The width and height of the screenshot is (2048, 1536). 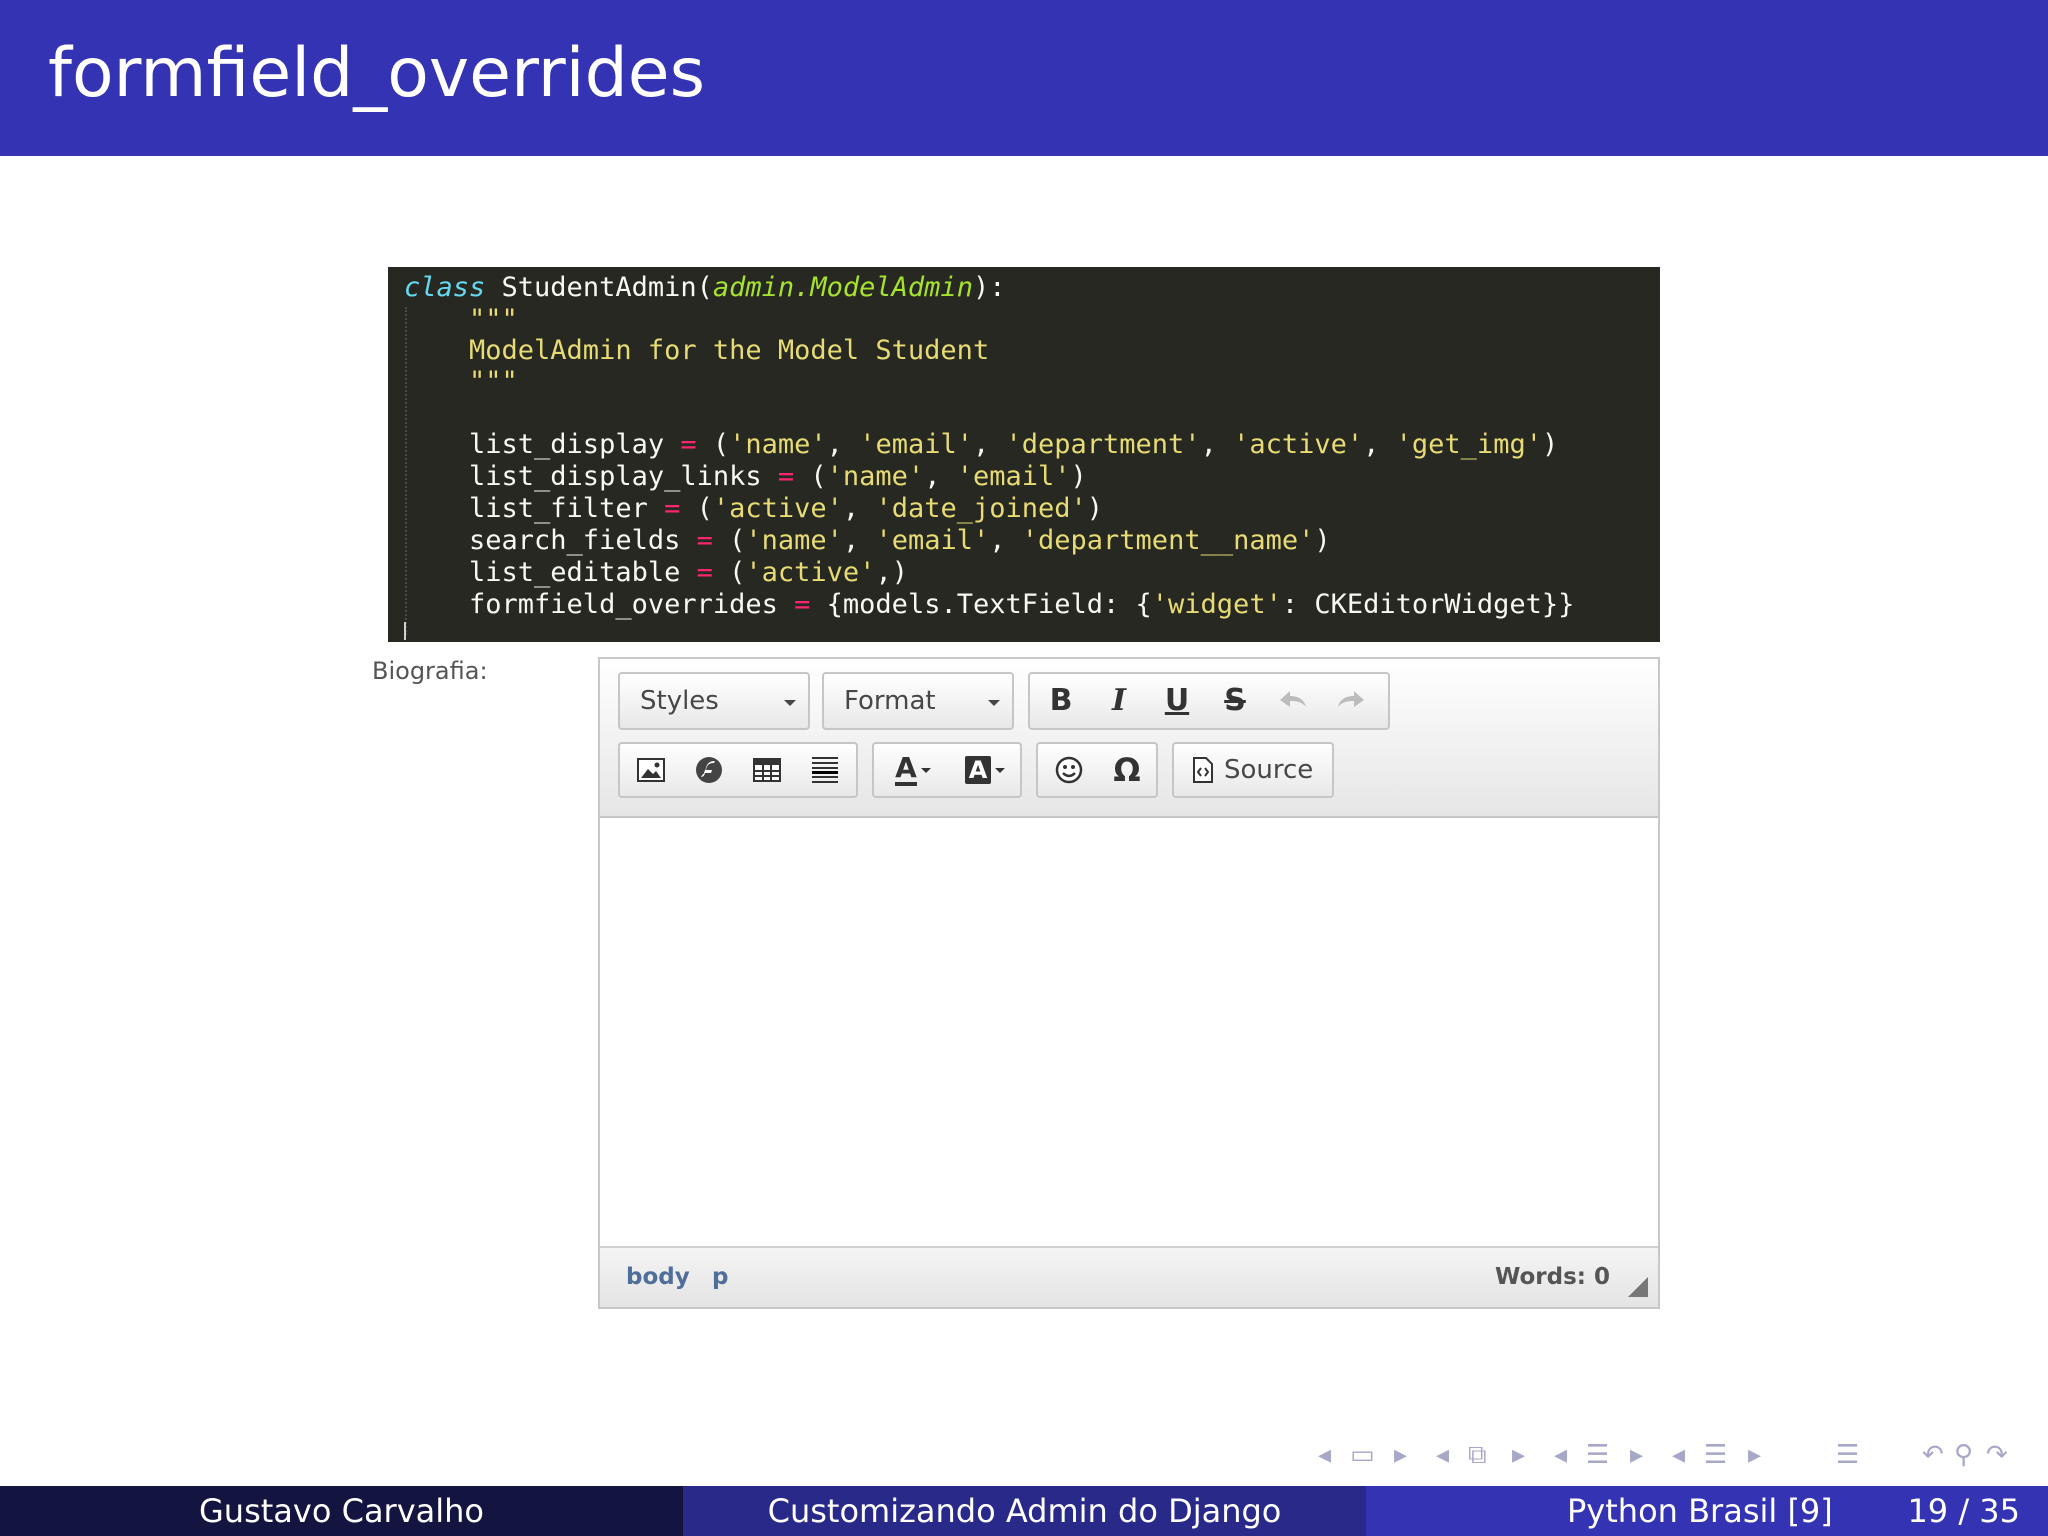 What do you see at coordinates (1636, 1455) in the screenshot?
I see `nav-subsection-next-icon: ▸` at bounding box center [1636, 1455].